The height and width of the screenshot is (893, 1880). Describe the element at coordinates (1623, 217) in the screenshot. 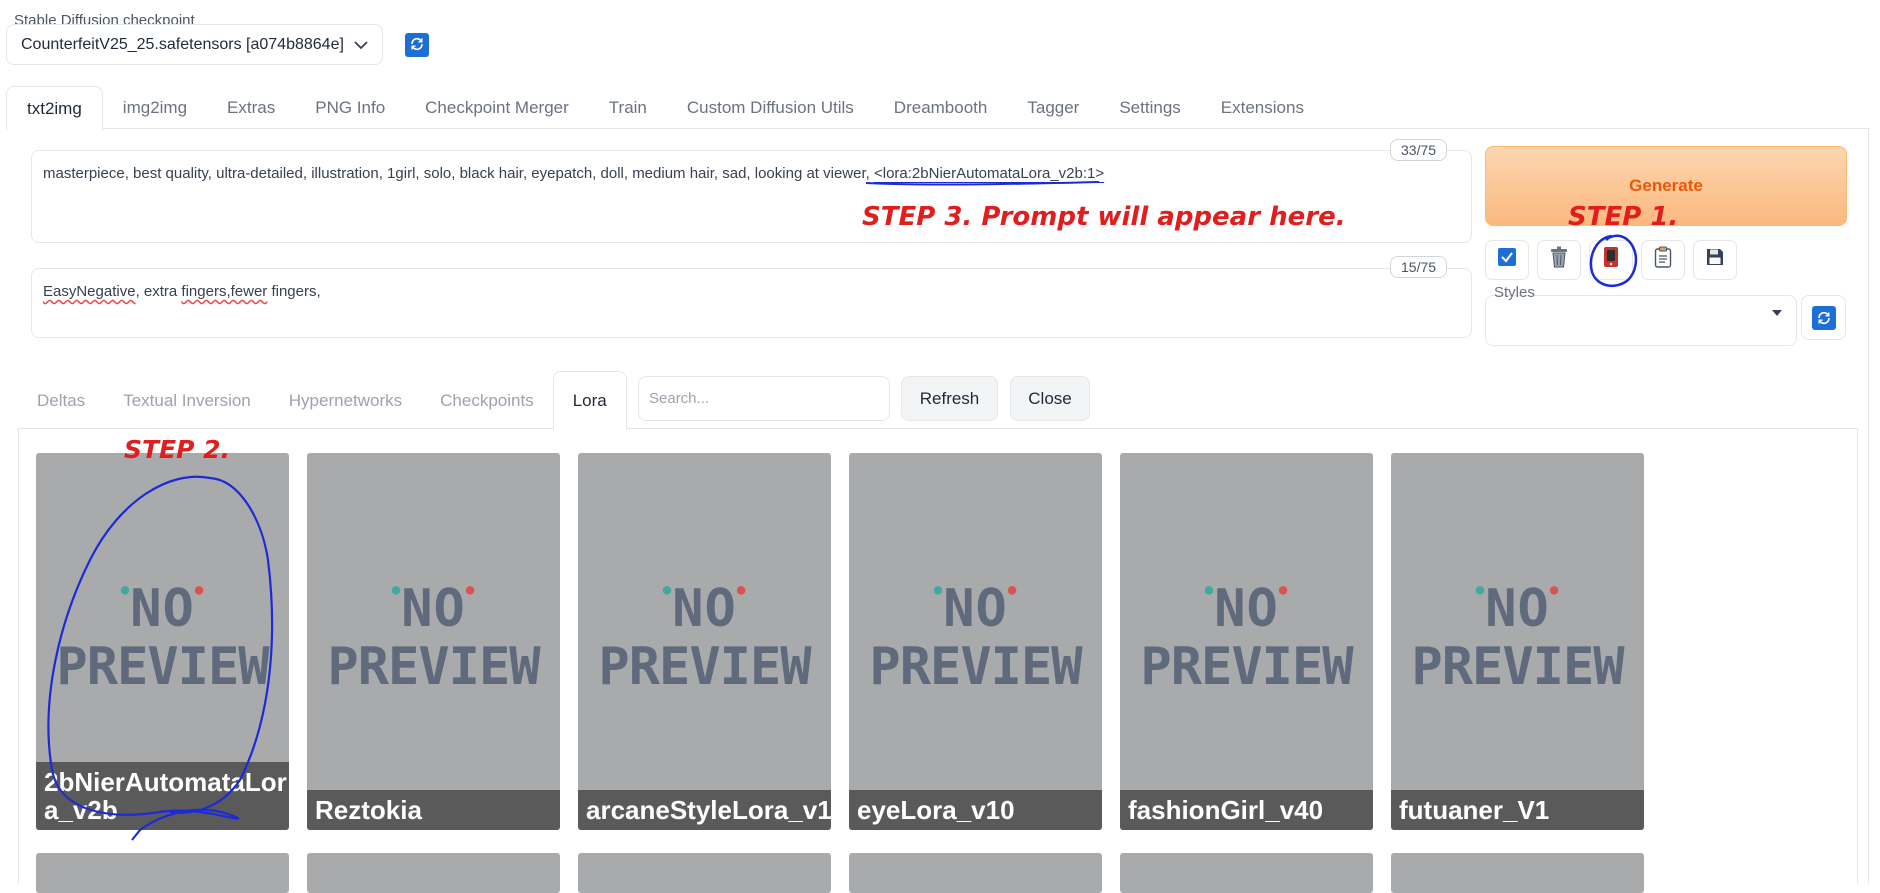

I see `step1-annotation: STEP 1.` at that location.